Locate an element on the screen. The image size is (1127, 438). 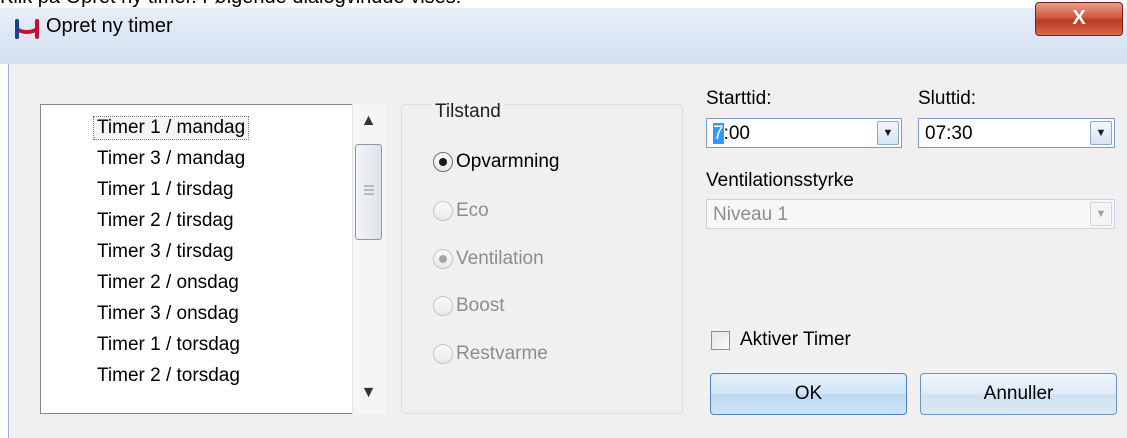
list-item: Timer 3 / onsdag is located at coordinates (168, 314).